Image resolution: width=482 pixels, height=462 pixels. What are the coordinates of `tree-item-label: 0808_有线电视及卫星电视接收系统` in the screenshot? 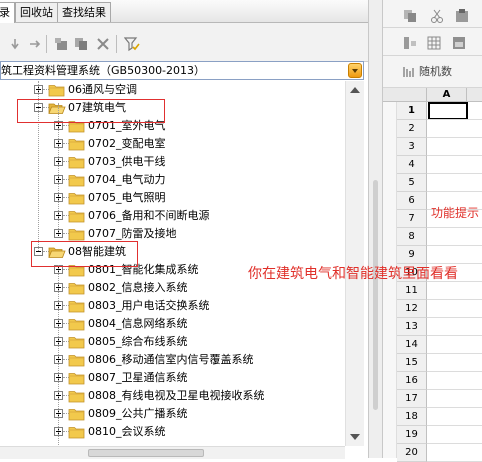 It's located at (176, 395).